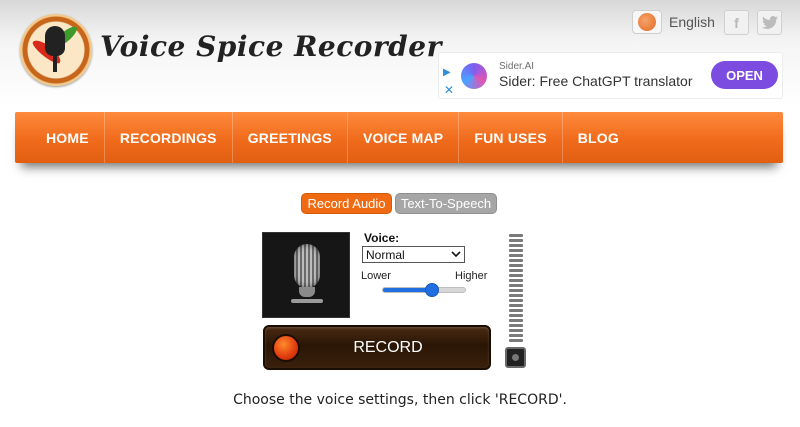  I want to click on facebook-icon: f, so click(736, 22).